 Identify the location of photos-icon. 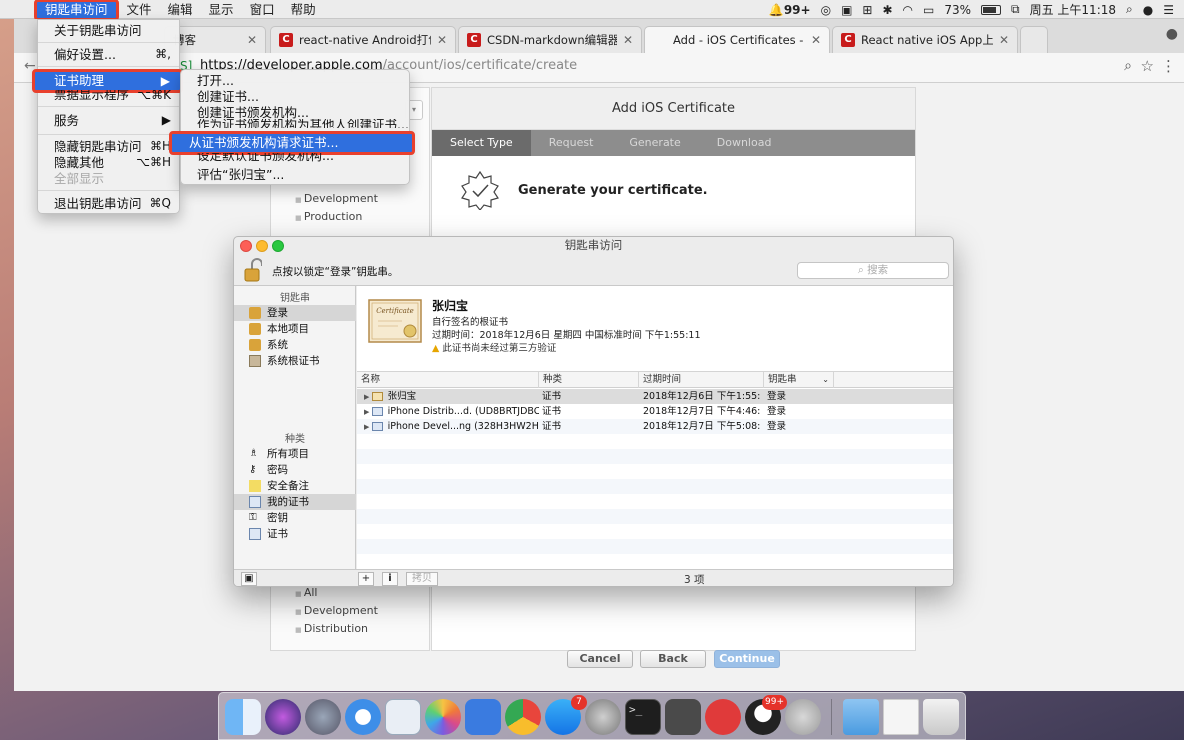
(443, 717).